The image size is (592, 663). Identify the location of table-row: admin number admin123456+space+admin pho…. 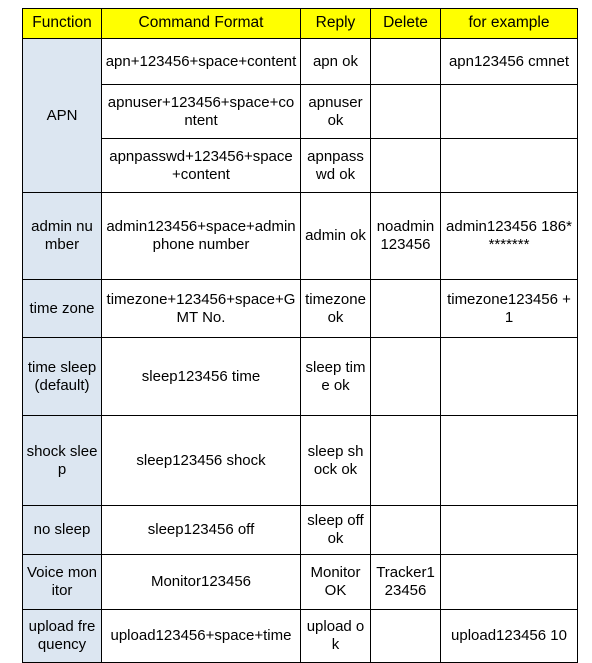
(300, 236).